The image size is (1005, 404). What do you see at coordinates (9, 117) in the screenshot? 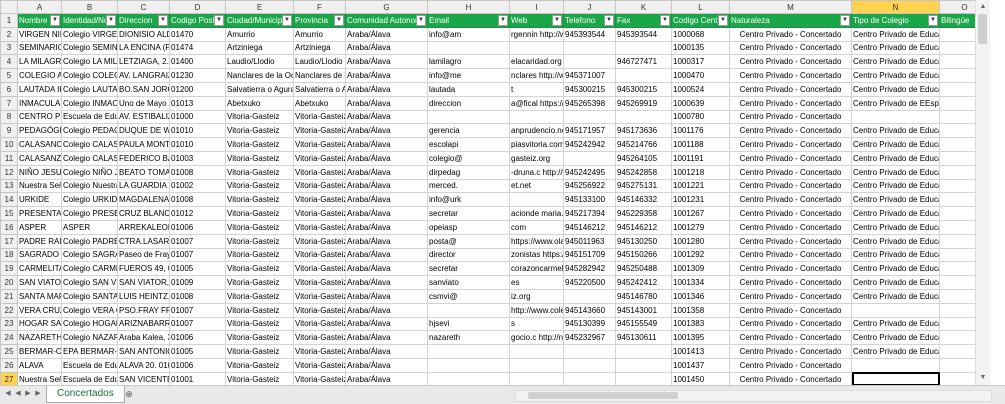
I see `row-number: 8` at bounding box center [9, 117].